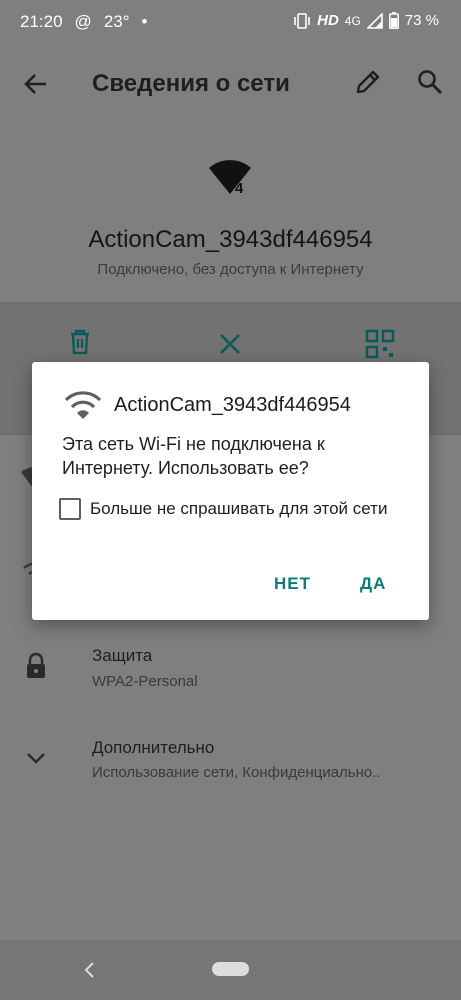 The height and width of the screenshot is (1000, 461). Describe the element at coordinates (116, 21) in the screenshot. I see `temperature-text: 23°` at that location.